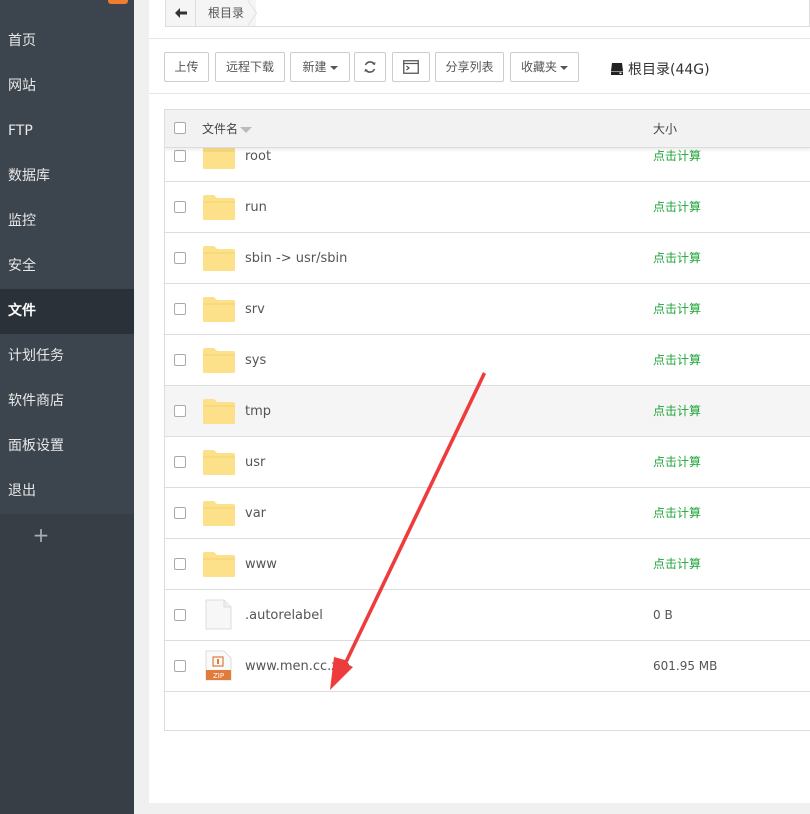  What do you see at coordinates (469, 67) in the screenshot?
I see `share-list-button: 分享列表` at bounding box center [469, 67].